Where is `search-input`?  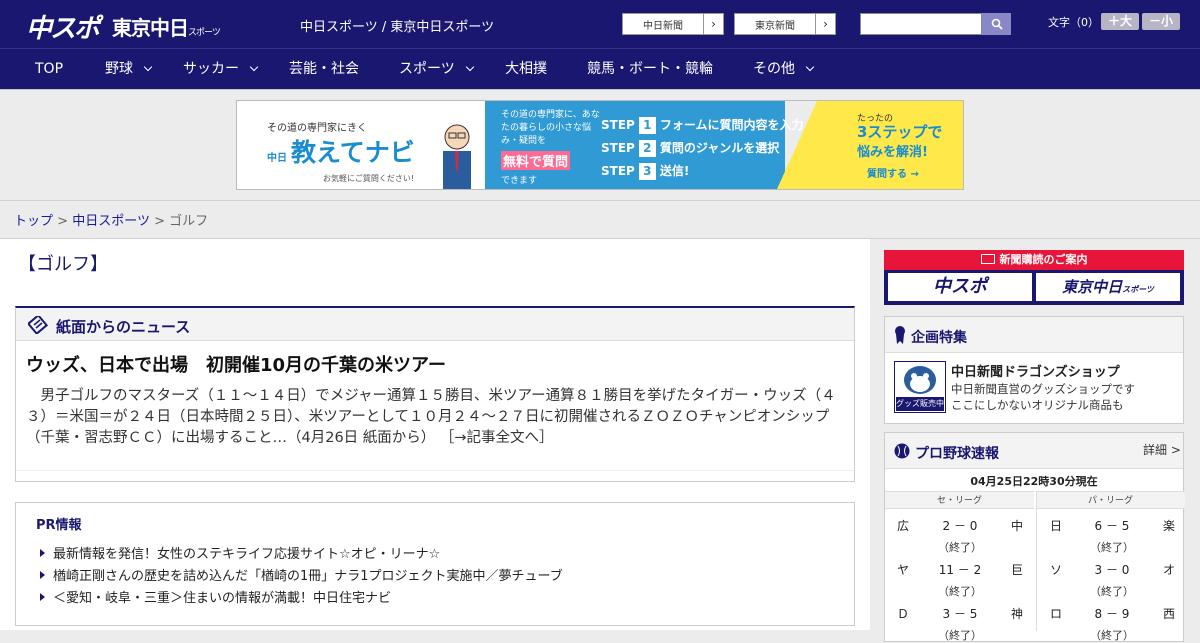 search-input is located at coordinates (921, 24).